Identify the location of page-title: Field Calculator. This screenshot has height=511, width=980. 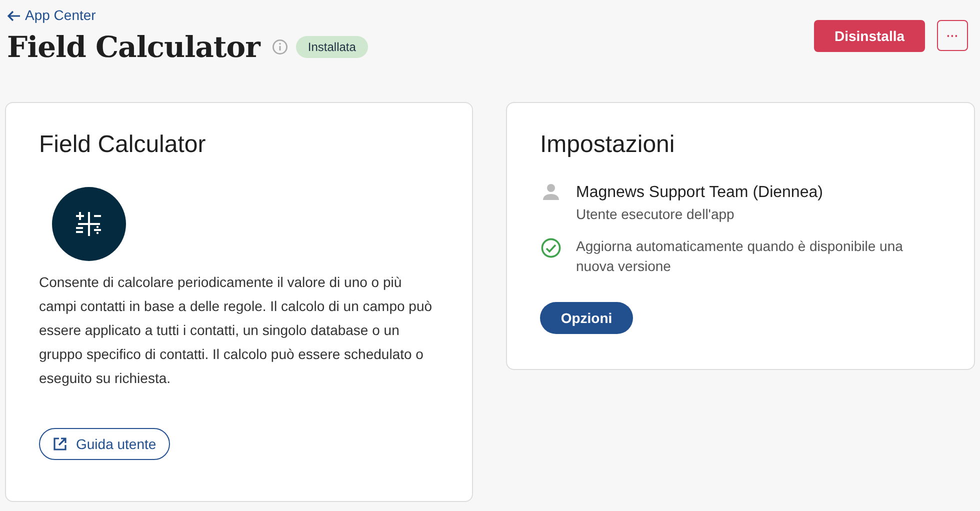
(133, 47).